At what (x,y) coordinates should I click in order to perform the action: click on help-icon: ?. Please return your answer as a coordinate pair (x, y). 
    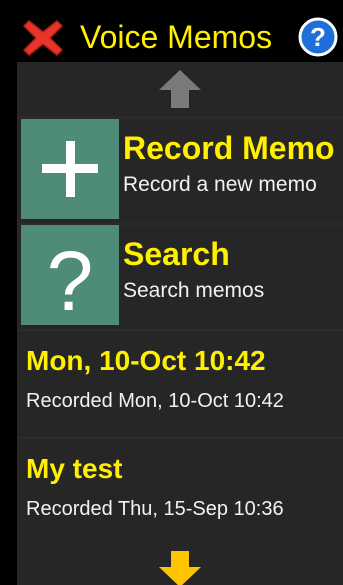
    Looking at the image, I should click on (318, 37).